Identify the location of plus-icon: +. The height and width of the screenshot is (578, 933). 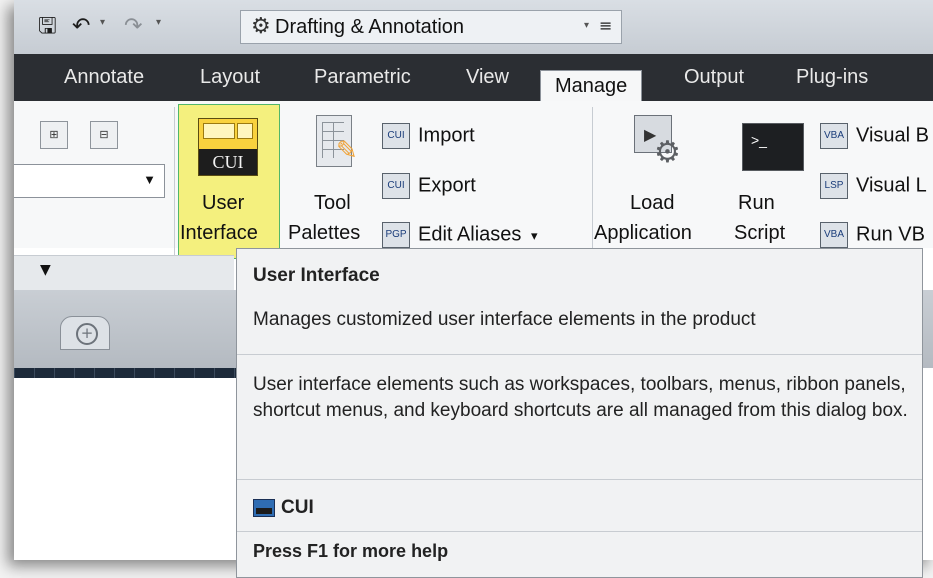
(87, 334).